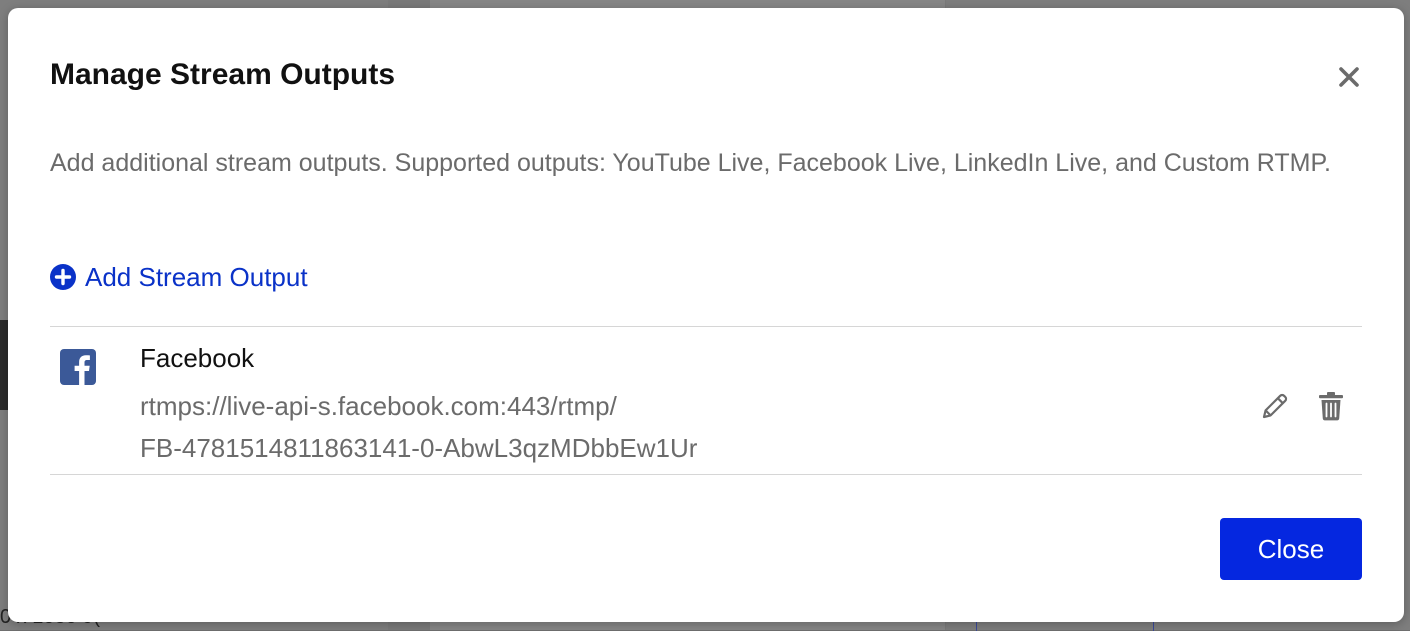 The width and height of the screenshot is (1410, 631). I want to click on close-icon, so click(1349, 77).